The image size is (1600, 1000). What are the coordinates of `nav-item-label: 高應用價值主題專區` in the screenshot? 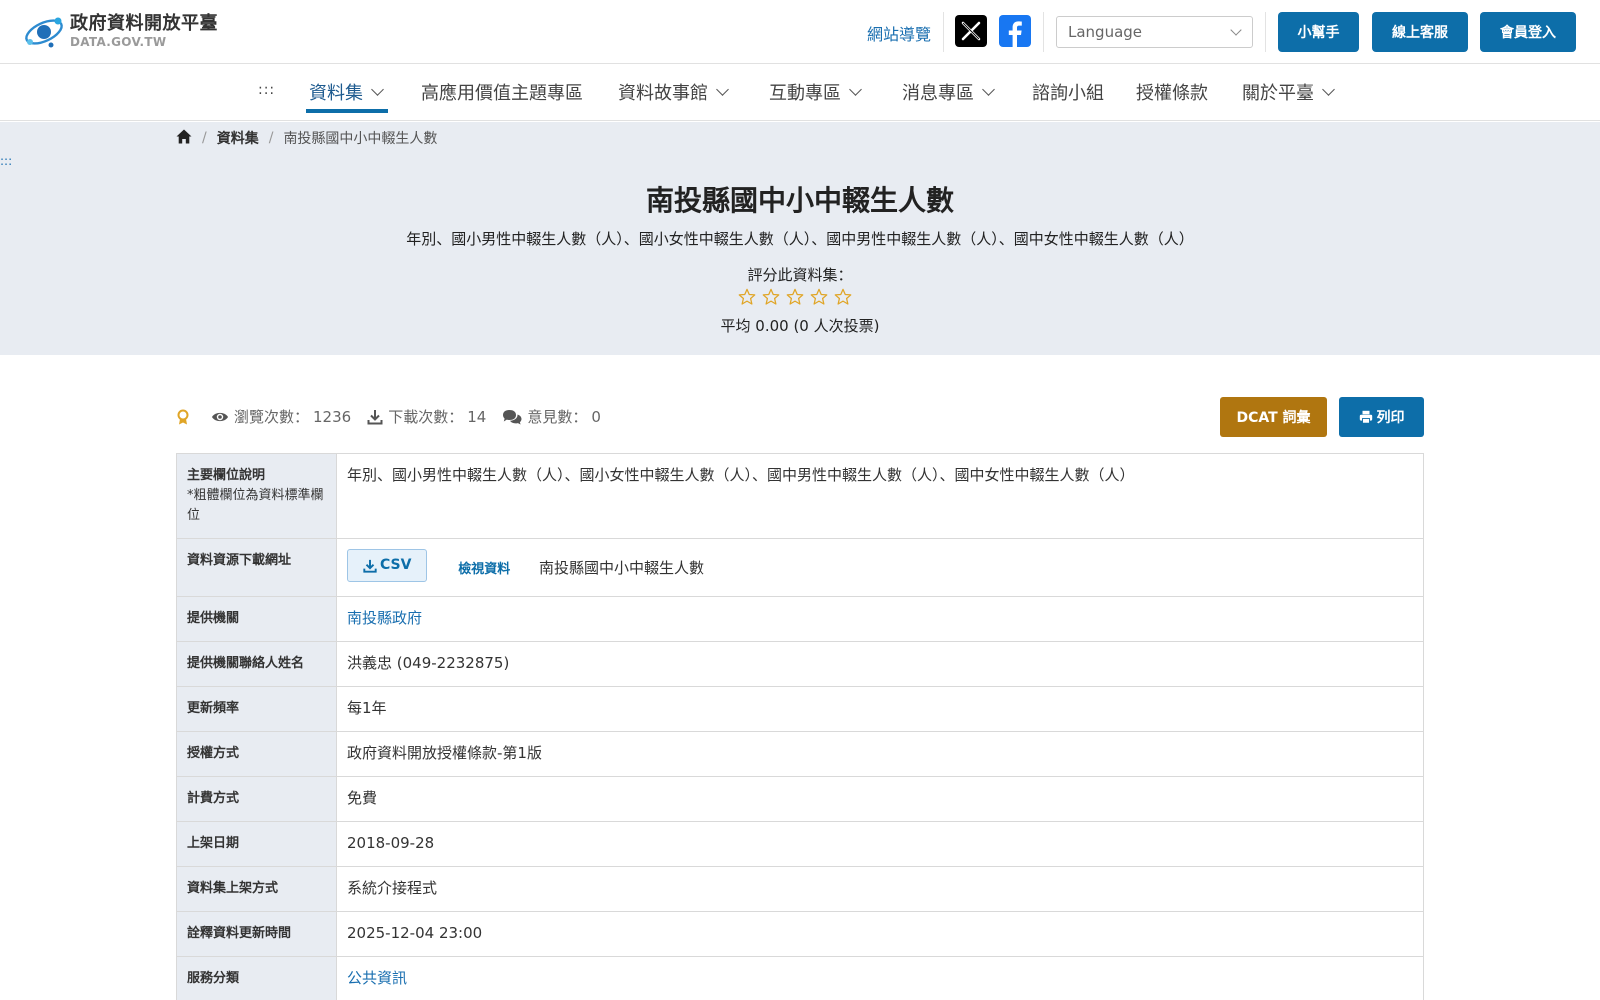 It's located at (502, 93).